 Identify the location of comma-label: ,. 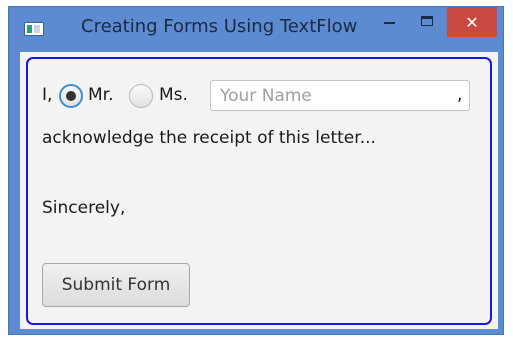
(460, 95).